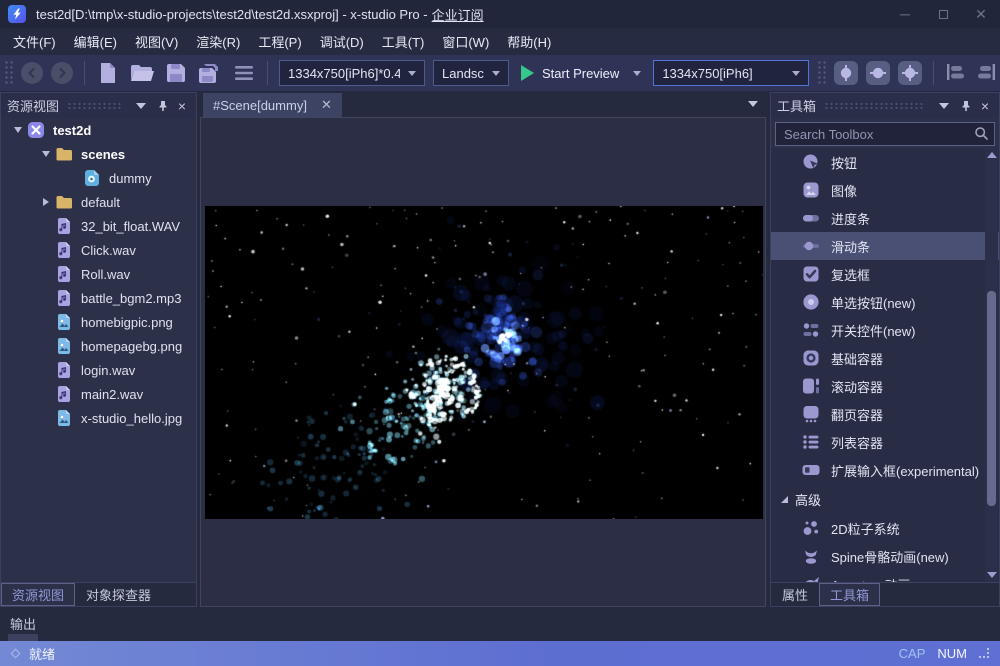 The image size is (1000, 666). I want to click on anchor-horizontal-button, so click(878, 73).